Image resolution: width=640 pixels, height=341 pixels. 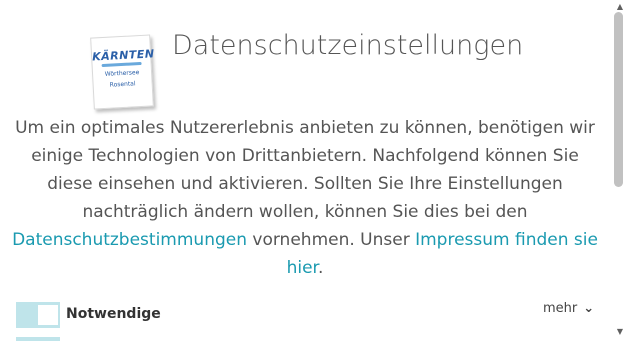 I want to click on necessary-toggle, so click(x=38, y=315).